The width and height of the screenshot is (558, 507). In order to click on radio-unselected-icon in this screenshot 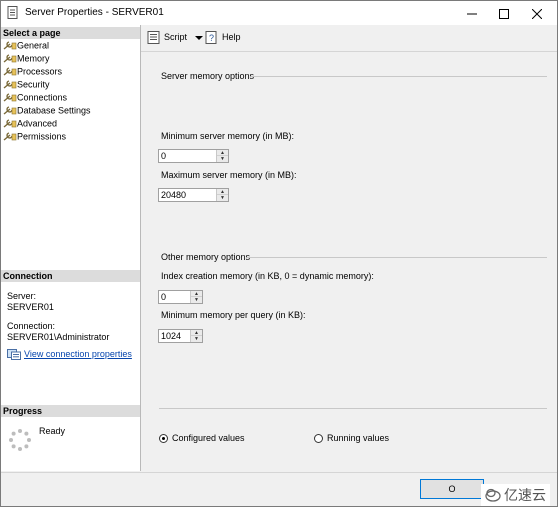, I will do `click(318, 438)`.